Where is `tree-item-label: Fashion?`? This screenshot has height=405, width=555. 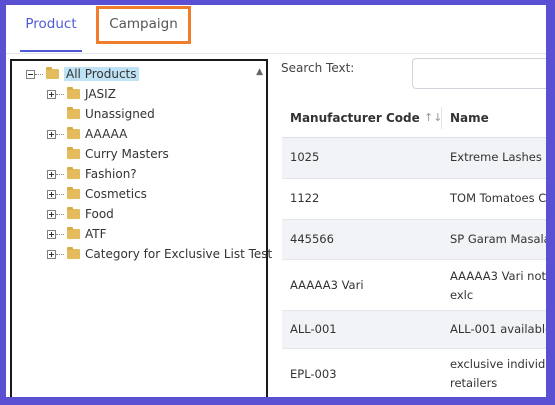
tree-item-label: Fashion? is located at coordinates (111, 174).